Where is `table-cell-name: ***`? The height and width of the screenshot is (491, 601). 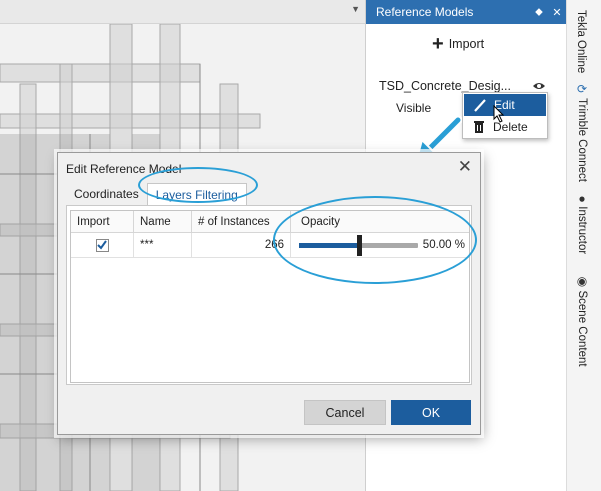 table-cell-name: *** is located at coordinates (163, 245).